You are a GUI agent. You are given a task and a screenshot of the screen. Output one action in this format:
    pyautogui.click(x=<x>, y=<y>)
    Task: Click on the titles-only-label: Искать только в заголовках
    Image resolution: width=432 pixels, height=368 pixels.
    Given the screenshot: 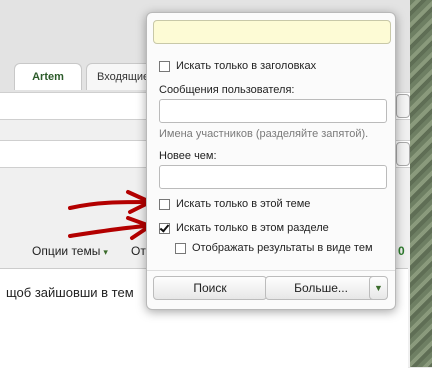 What is the action you would take?
    pyautogui.click(x=246, y=66)
    